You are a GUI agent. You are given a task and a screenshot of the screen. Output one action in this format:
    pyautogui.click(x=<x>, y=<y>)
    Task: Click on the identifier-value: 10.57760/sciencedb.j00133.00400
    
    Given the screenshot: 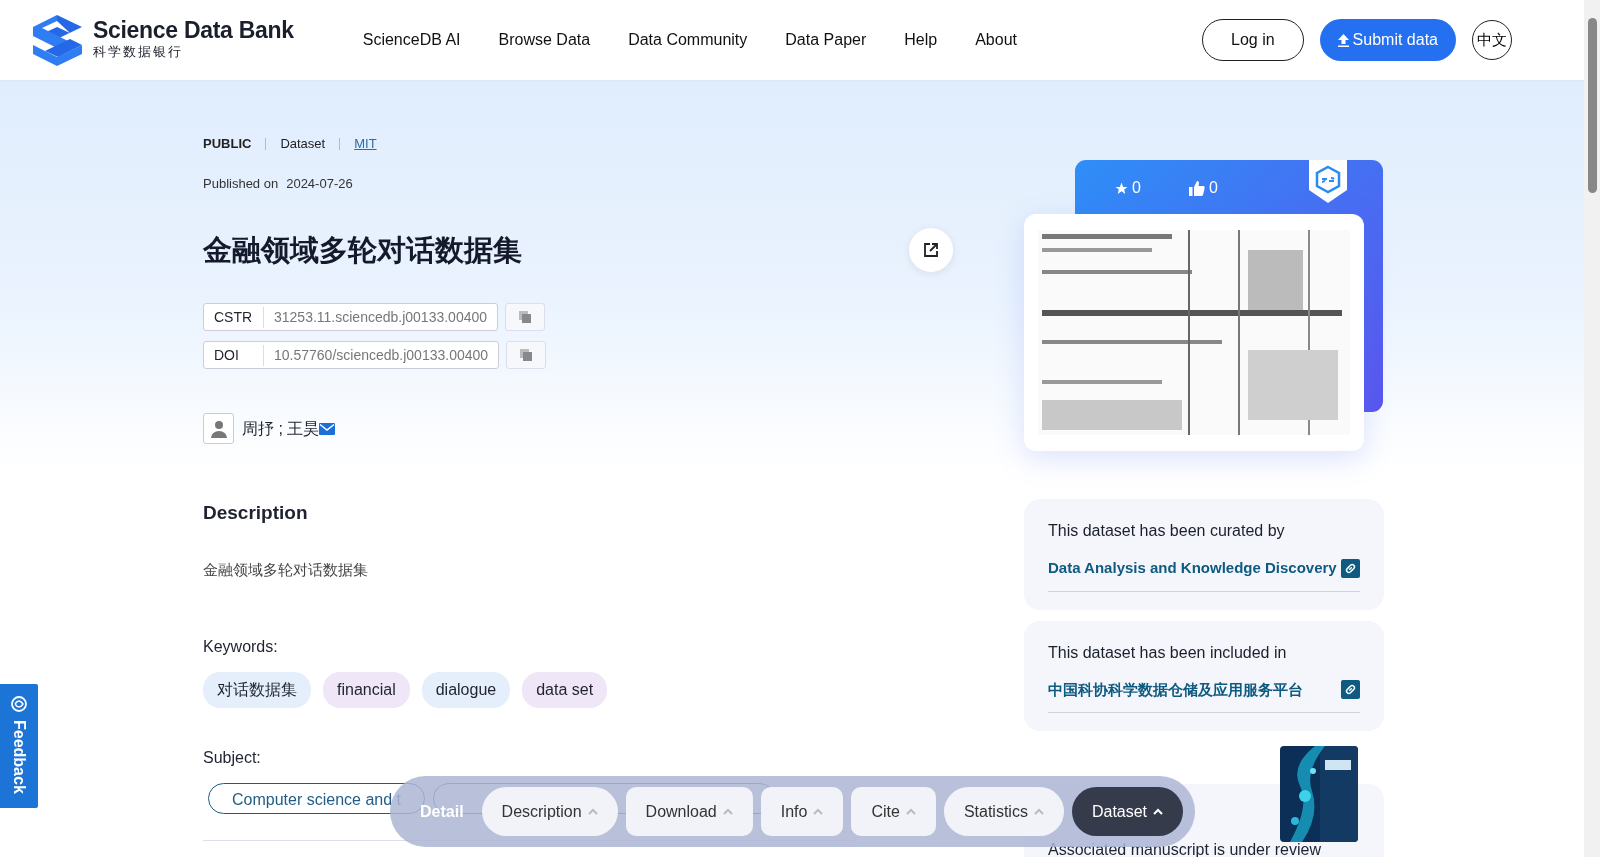 What is the action you would take?
    pyautogui.click(x=381, y=355)
    